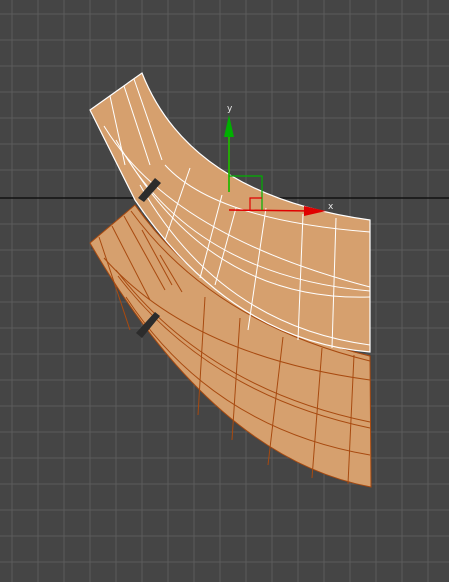 Image resolution: width=449 pixels, height=582 pixels. Describe the element at coordinates (331, 207) in the screenshot. I see `gizmo-x-label: x` at that location.